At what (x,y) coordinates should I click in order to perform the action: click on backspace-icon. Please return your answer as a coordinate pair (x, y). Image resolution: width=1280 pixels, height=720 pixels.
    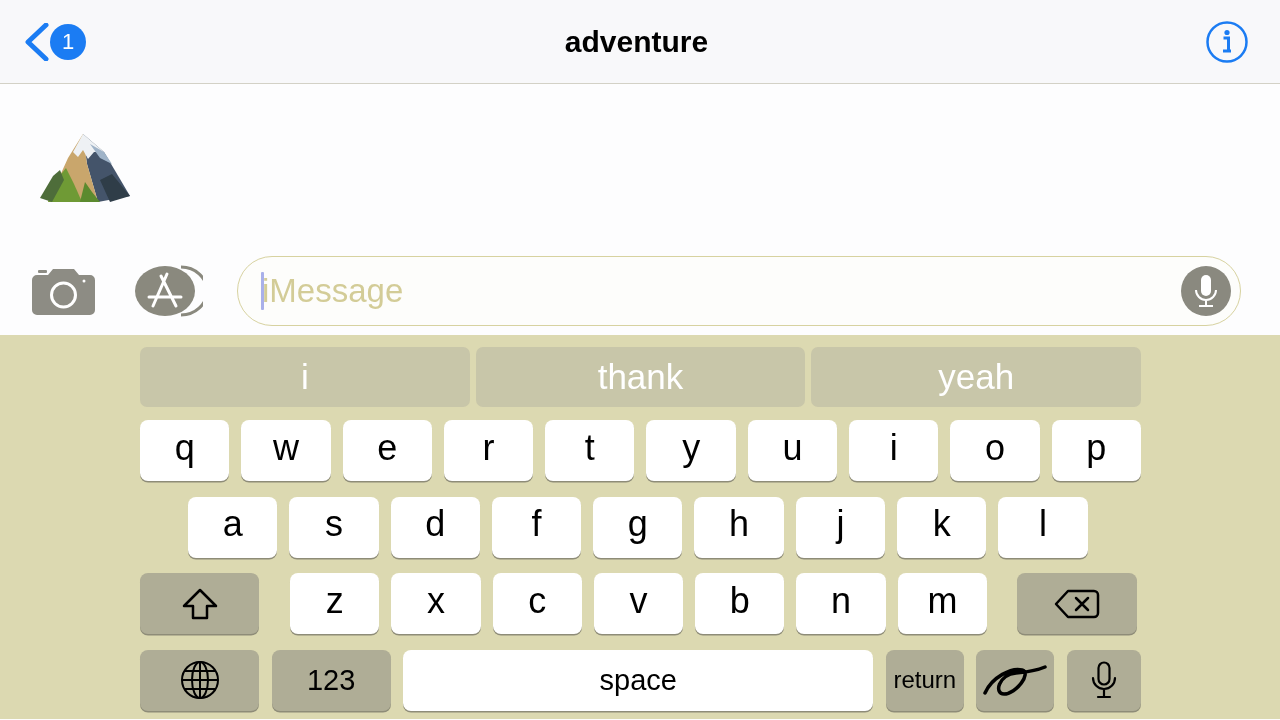
    Looking at the image, I should click on (1077, 603).